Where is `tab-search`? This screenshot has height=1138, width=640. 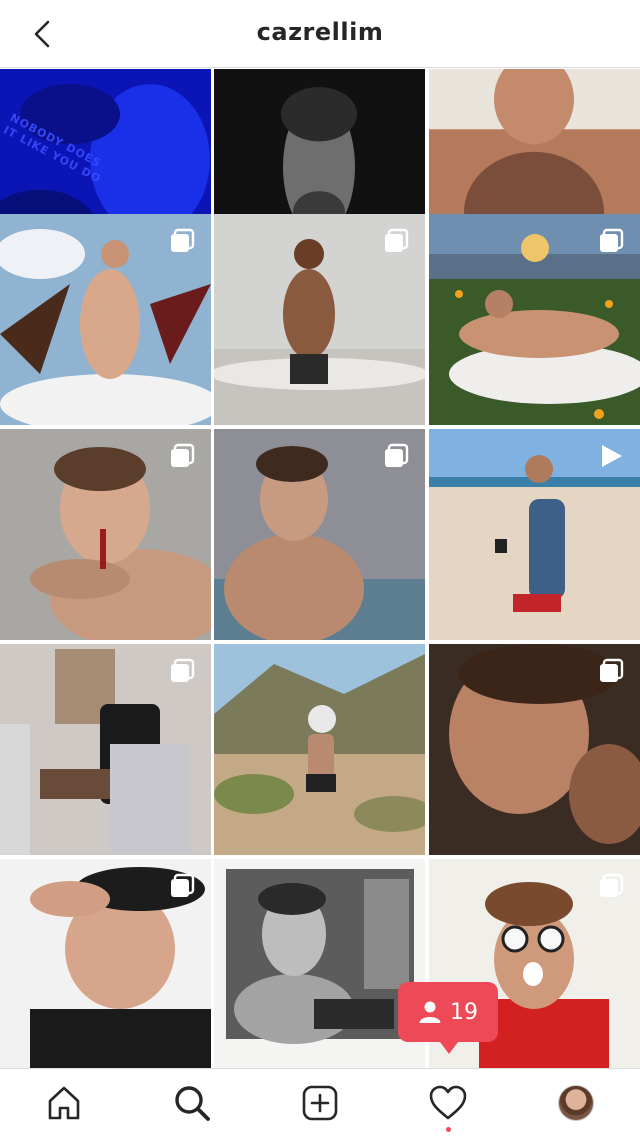
tab-search is located at coordinates (192, 1103).